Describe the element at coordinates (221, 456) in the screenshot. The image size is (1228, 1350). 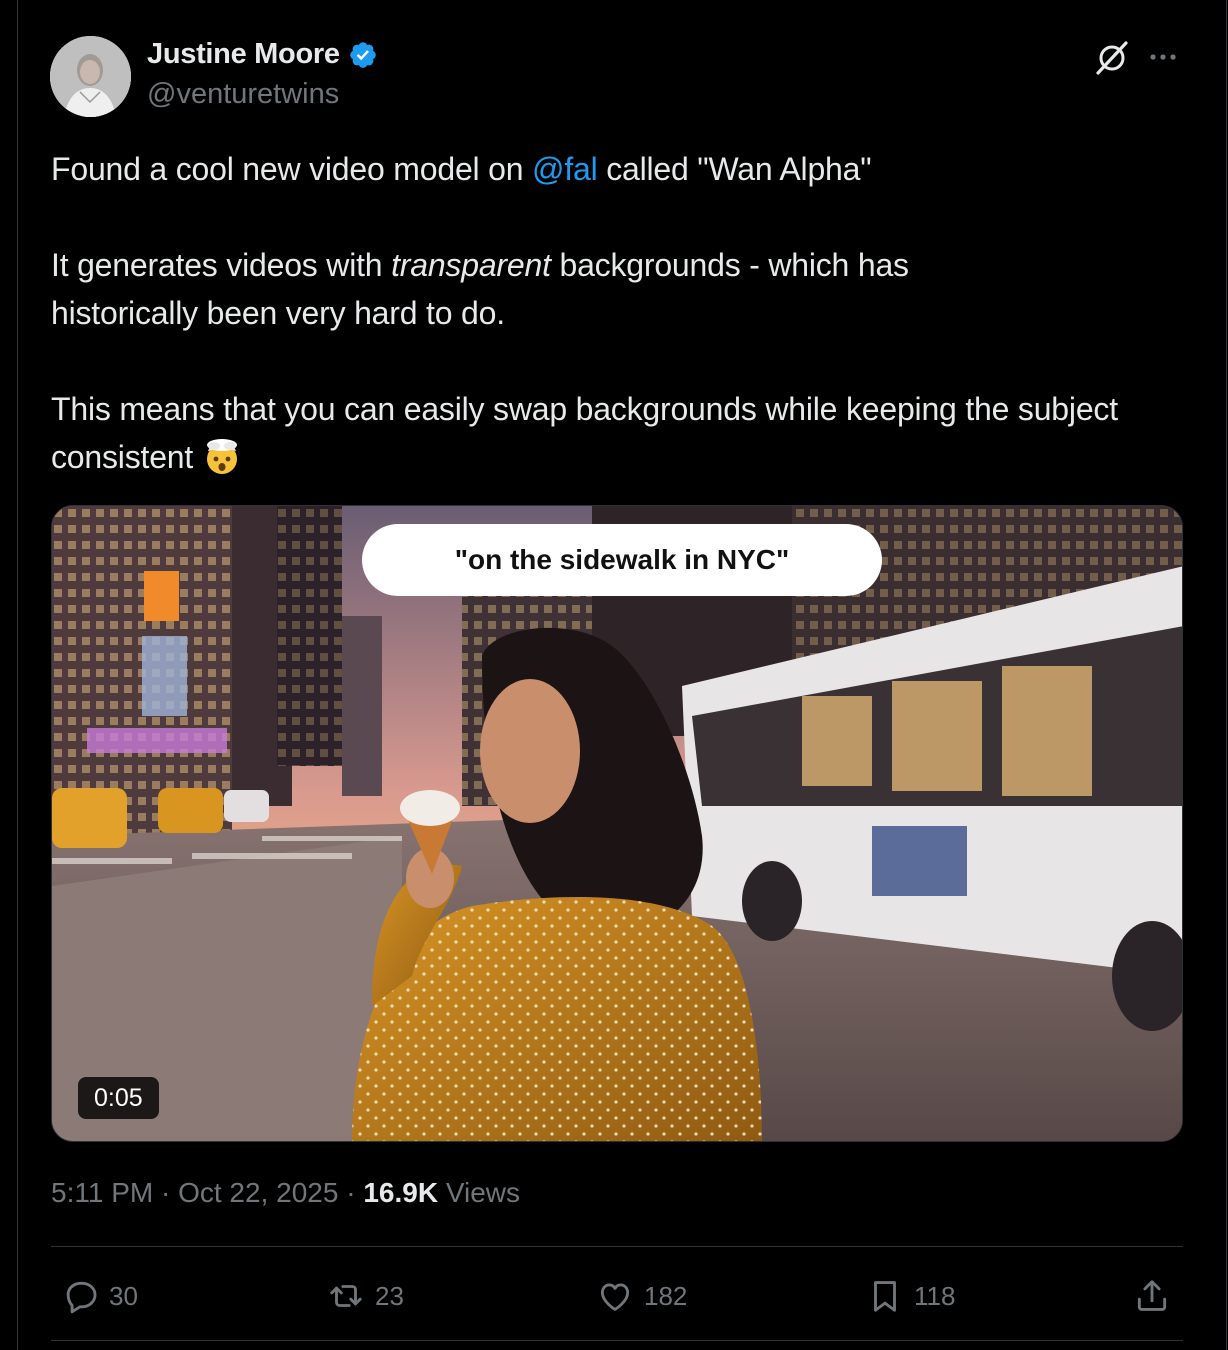
I see `exploding-head-emoji` at that location.